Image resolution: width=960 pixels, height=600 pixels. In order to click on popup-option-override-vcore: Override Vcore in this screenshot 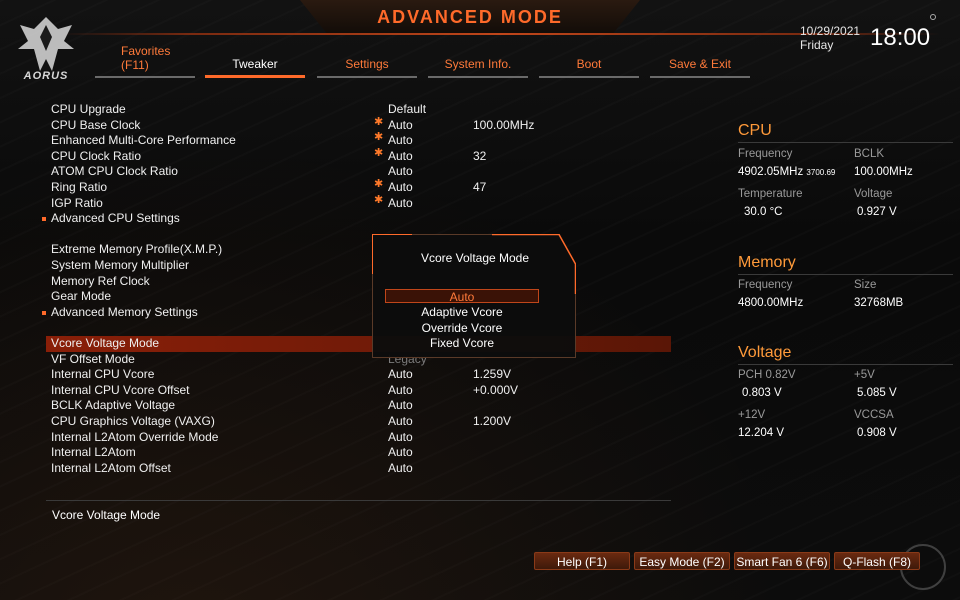, I will do `click(462, 328)`.